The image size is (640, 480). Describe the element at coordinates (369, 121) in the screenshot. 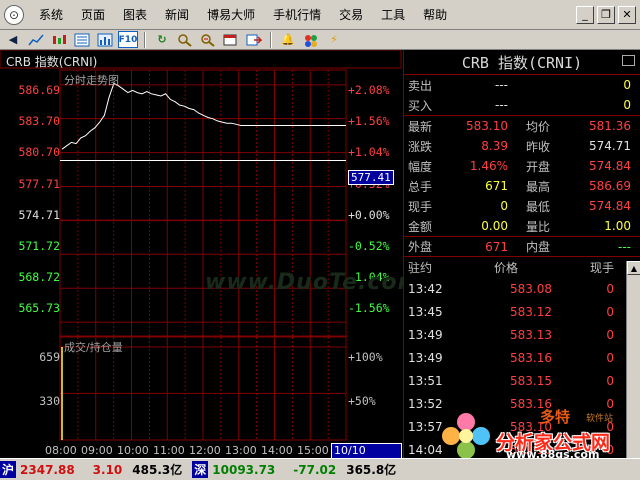

I see `pct-label: +1.56%` at that location.